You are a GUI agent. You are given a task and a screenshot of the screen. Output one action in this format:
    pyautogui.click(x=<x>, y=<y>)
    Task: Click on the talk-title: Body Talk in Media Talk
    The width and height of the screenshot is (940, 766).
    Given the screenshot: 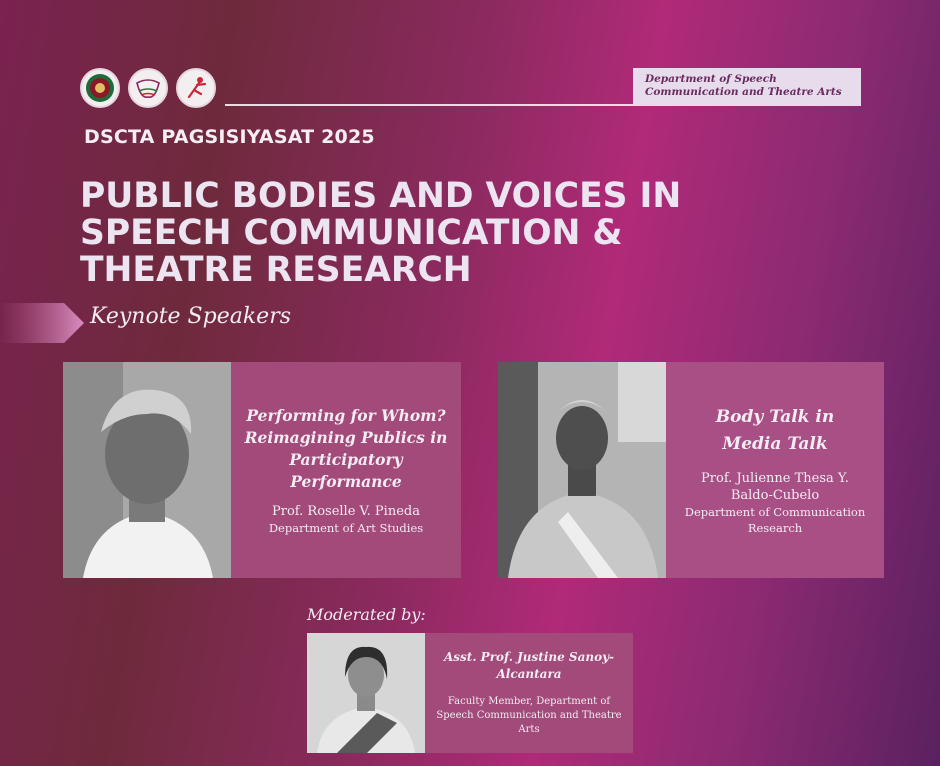 What is the action you would take?
    pyautogui.click(x=775, y=430)
    